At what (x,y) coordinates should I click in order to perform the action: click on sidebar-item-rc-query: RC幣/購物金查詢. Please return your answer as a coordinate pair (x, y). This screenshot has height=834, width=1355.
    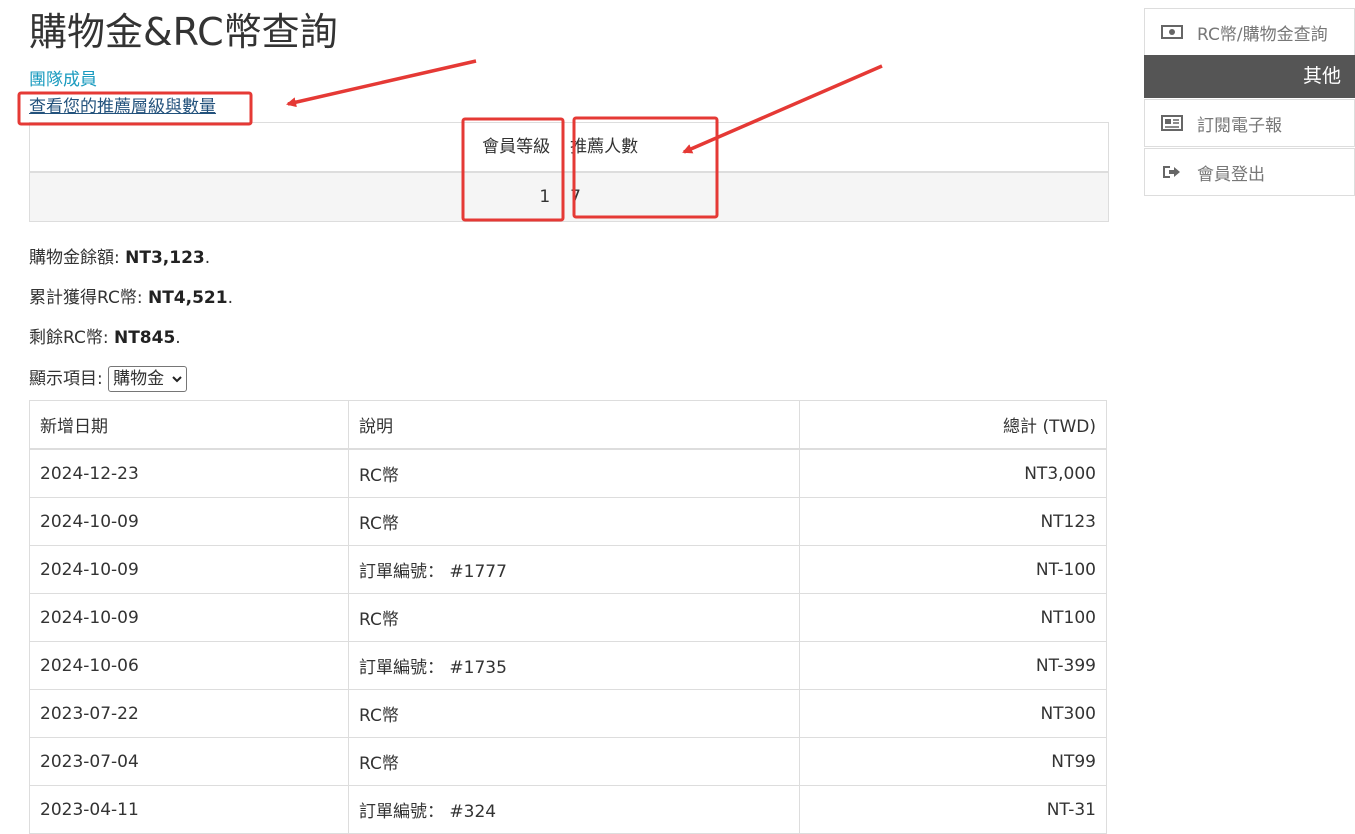
    Looking at the image, I should click on (1249, 32).